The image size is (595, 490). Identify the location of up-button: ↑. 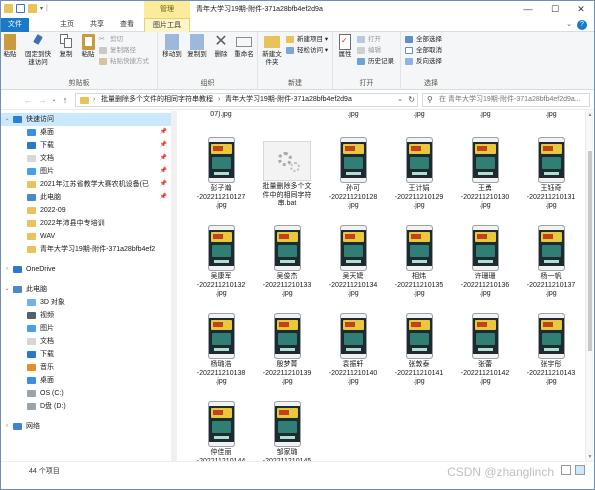
(65, 100).